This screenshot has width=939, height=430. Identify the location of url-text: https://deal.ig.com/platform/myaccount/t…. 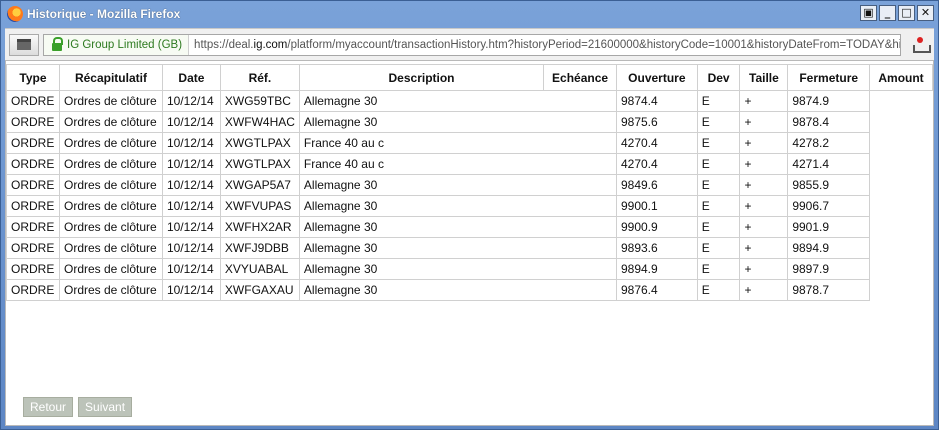
(544, 44).